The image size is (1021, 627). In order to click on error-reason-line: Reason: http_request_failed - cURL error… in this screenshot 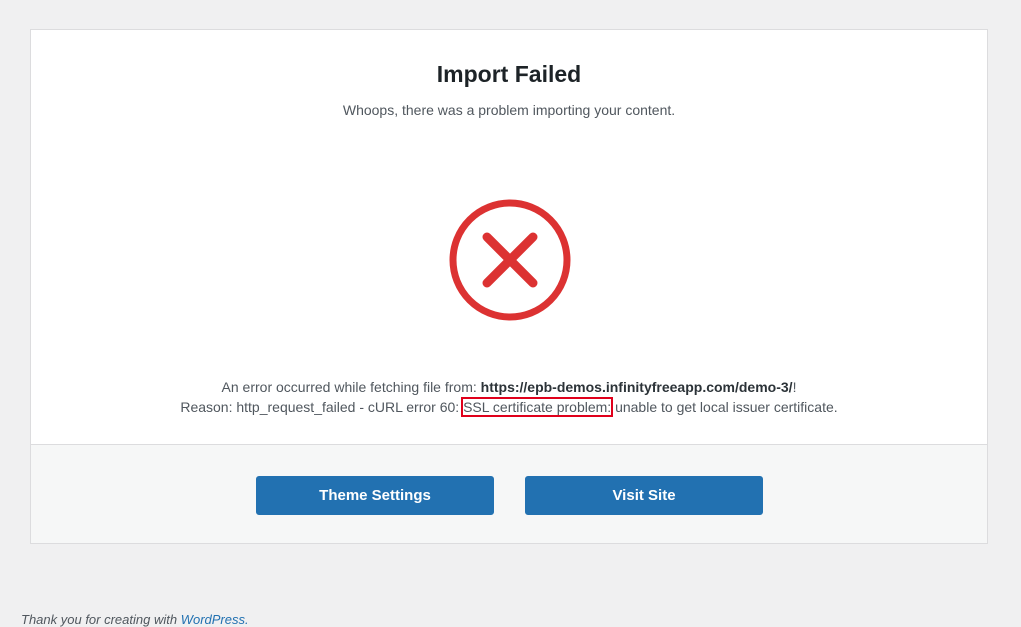, I will do `click(509, 407)`.